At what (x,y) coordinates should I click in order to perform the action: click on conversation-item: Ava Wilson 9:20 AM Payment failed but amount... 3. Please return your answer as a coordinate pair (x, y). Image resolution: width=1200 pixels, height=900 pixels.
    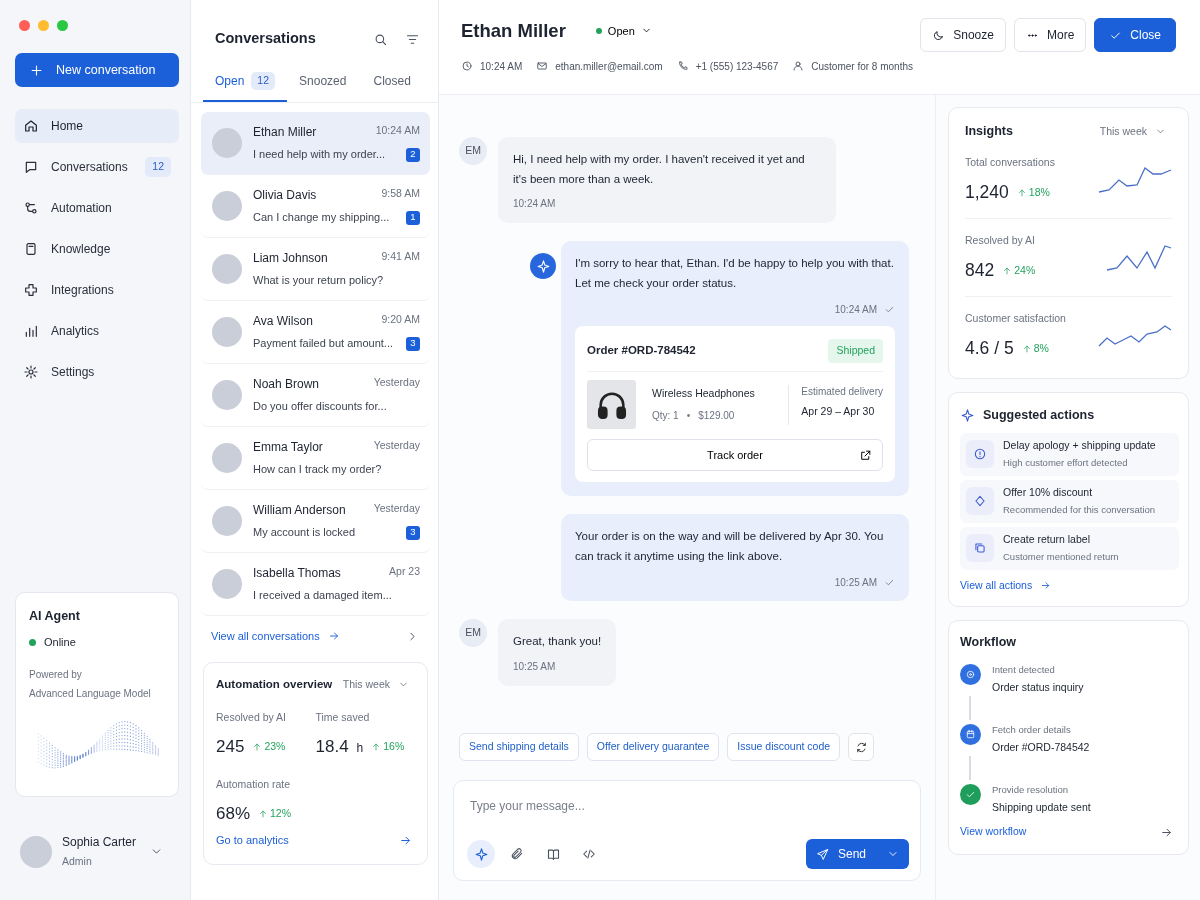
    Looking at the image, I should click on (315, 332).